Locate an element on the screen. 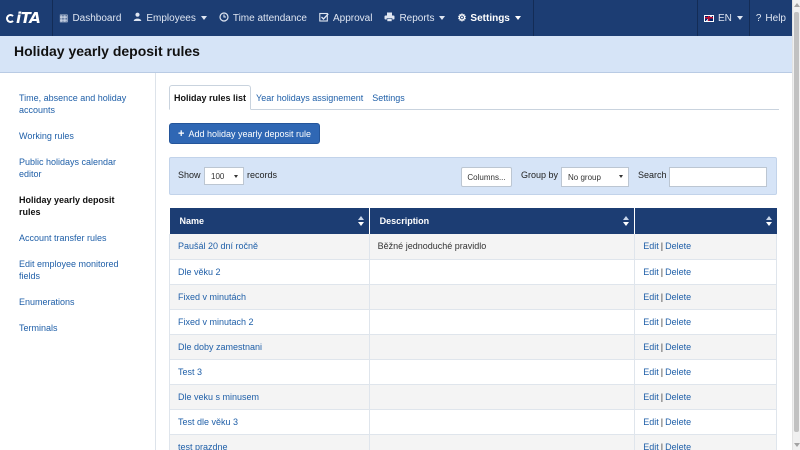 The image size is (800, 450). rule-name-link: Fixed v minutach 2 is located at coordinates (216, 322).